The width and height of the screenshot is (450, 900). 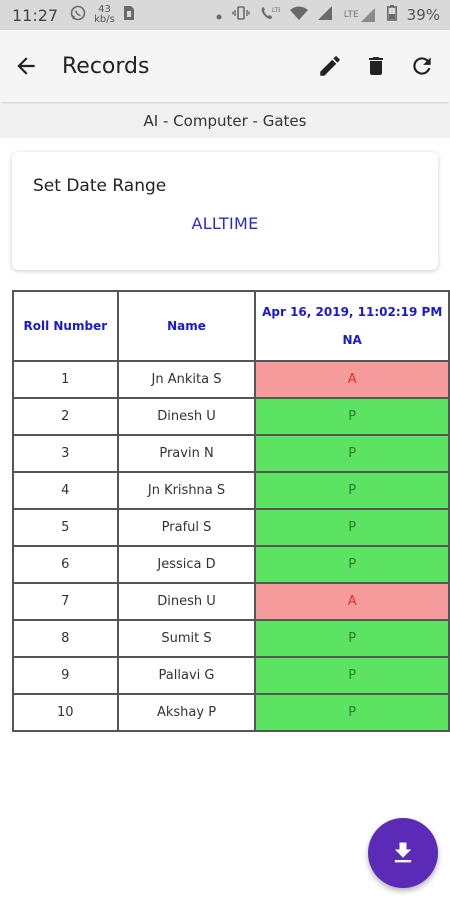 I want to click on table-row: 7 Dinesh UA, so click(x=231, y=601).